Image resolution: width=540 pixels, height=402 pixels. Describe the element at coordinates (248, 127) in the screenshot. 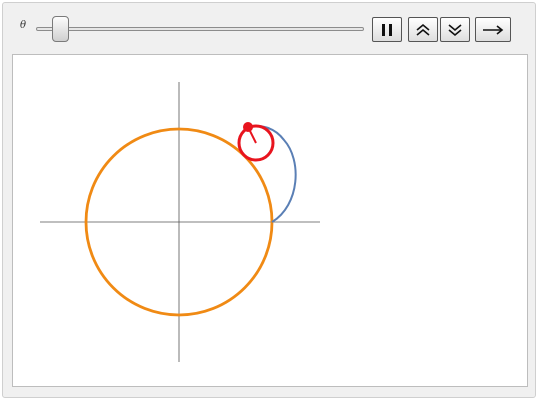

I see `tracing-point` at that location.